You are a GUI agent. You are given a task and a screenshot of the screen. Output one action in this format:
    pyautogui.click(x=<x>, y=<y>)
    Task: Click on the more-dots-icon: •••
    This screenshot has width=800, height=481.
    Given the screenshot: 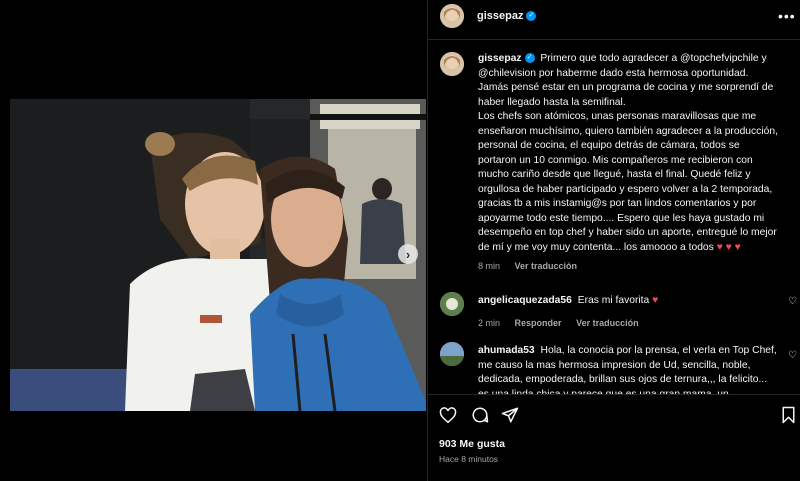 What is the action you would take?
    pyautogui.click(x=787, y=16)
    